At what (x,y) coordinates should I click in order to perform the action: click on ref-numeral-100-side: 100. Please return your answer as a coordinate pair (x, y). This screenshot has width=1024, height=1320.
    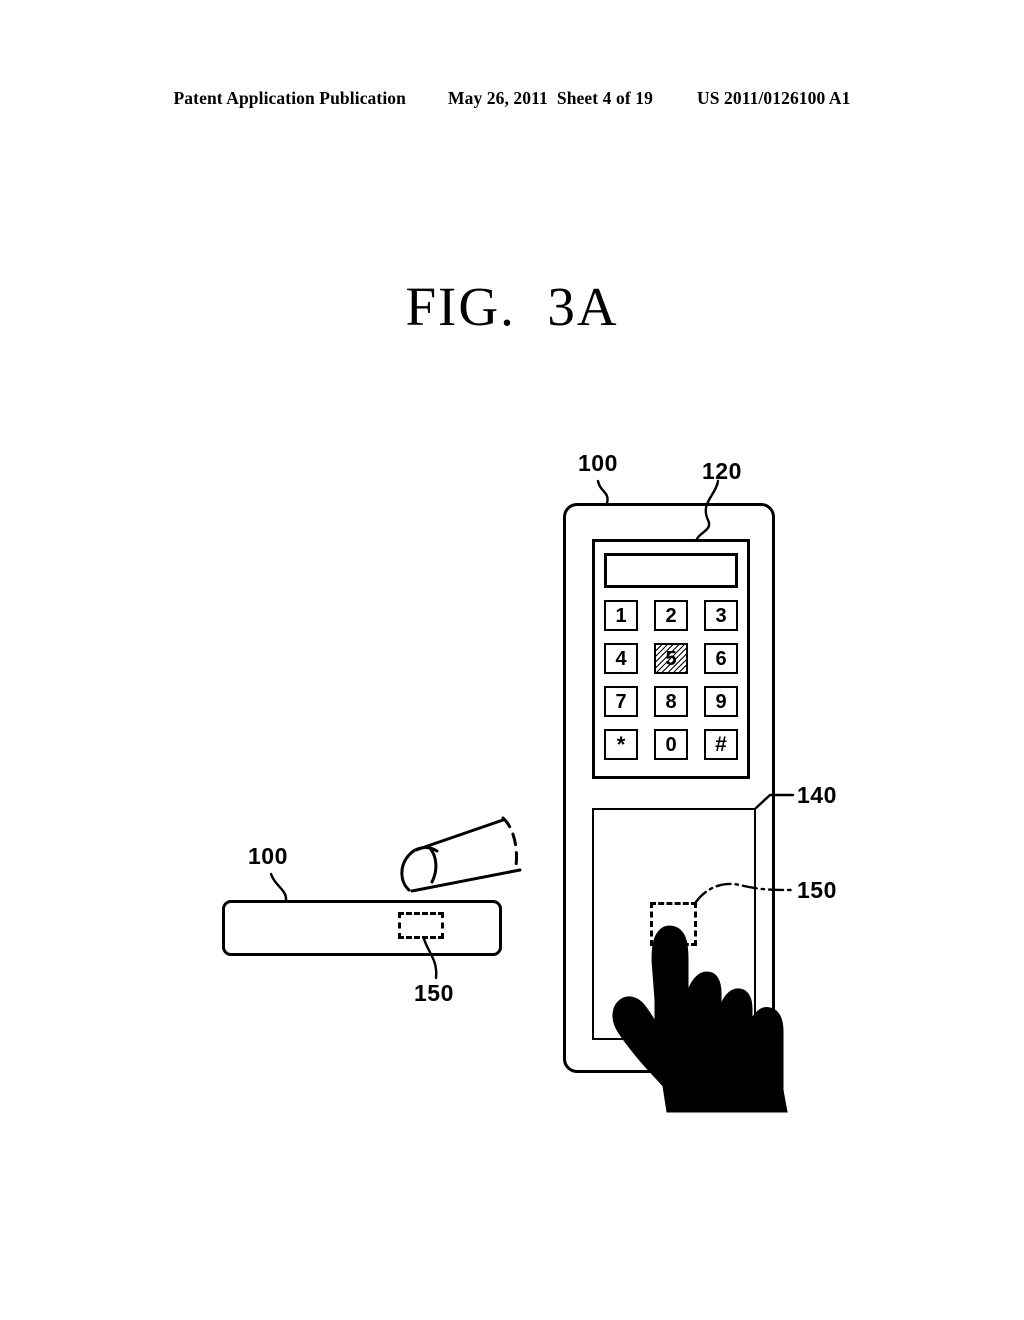
    Looking at the image, I should click on (268, 856).